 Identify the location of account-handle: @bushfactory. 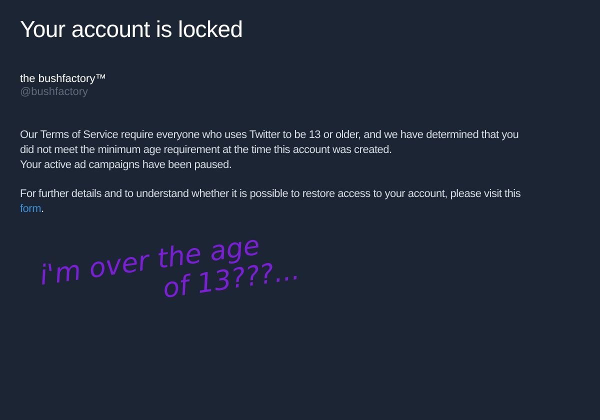
(54, 92).